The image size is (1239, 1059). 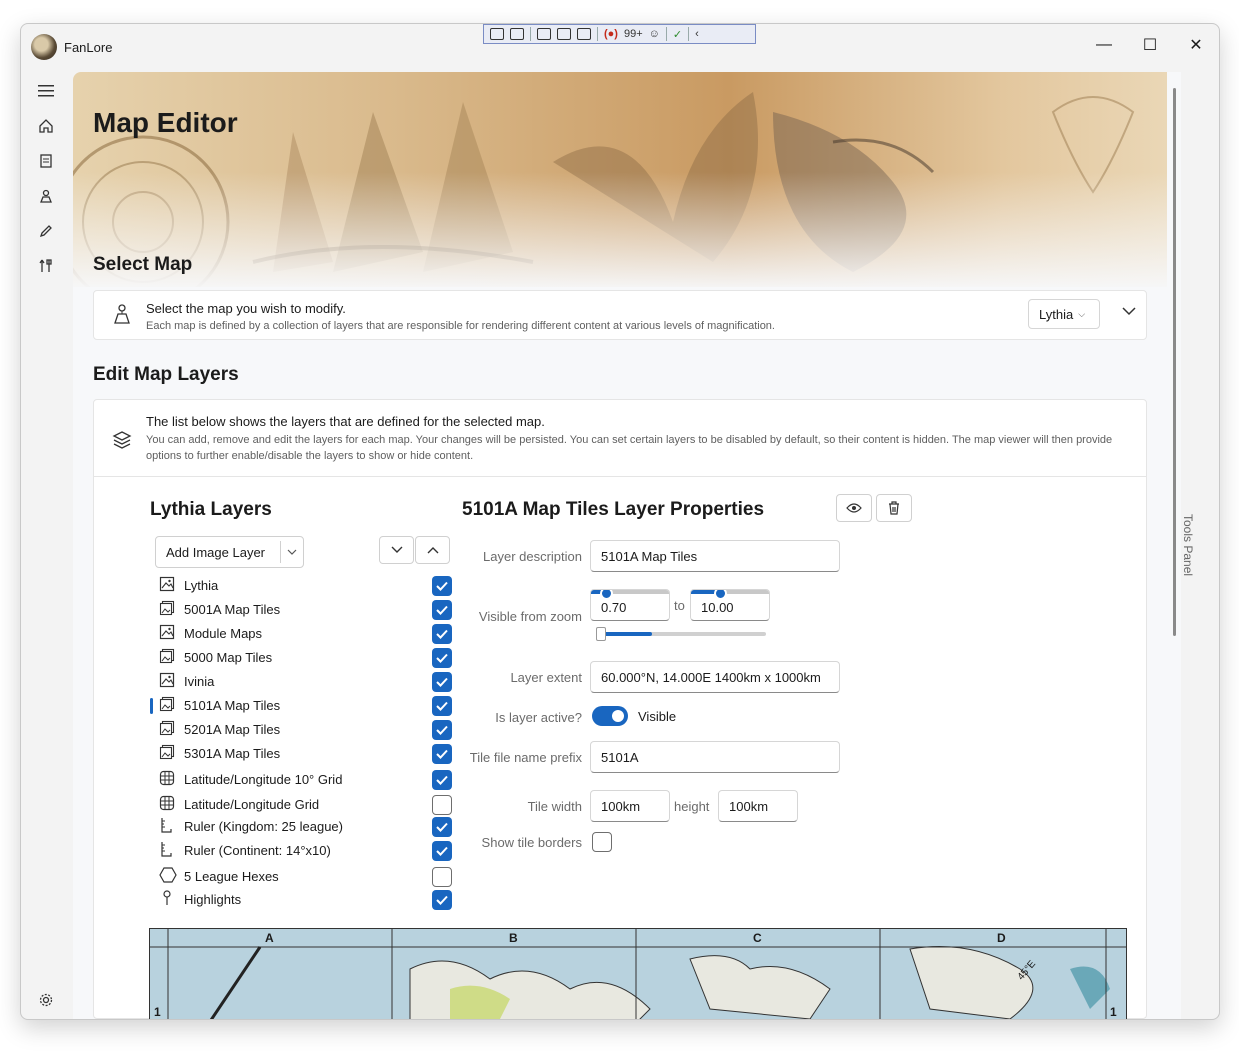 What do you see at coordinates (46, 1000) in the screenshot?
I see `settings-gear-icon` at bounding box center [46, 1000].